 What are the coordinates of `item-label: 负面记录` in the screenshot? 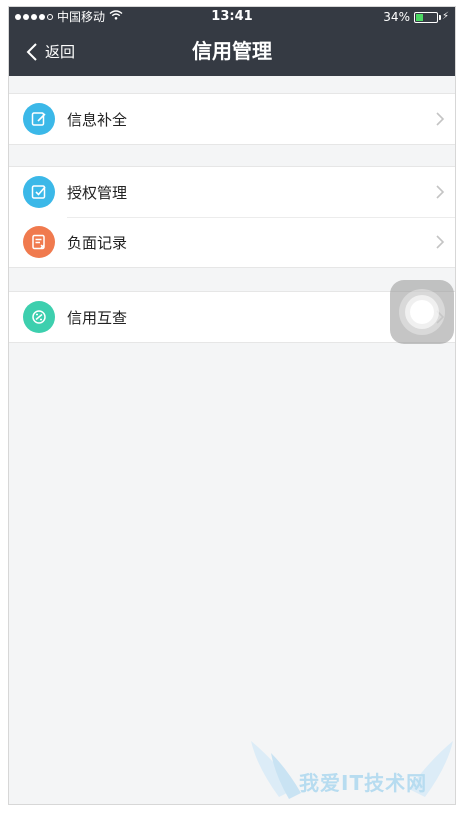 It's located at (97, 242).